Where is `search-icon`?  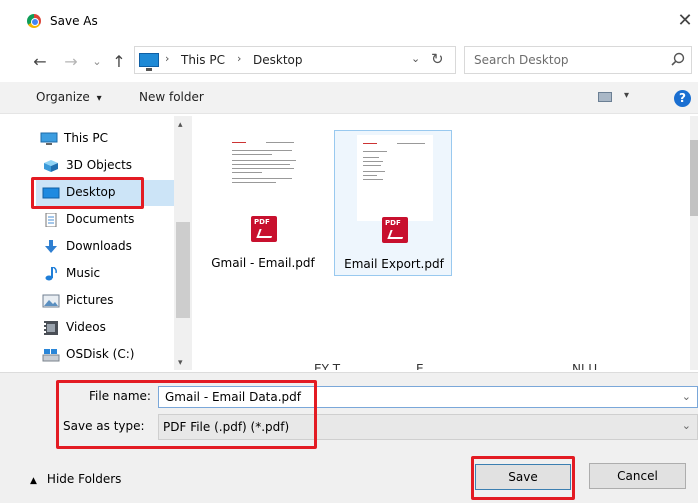
search-icon is located at coordinates (678, 60).